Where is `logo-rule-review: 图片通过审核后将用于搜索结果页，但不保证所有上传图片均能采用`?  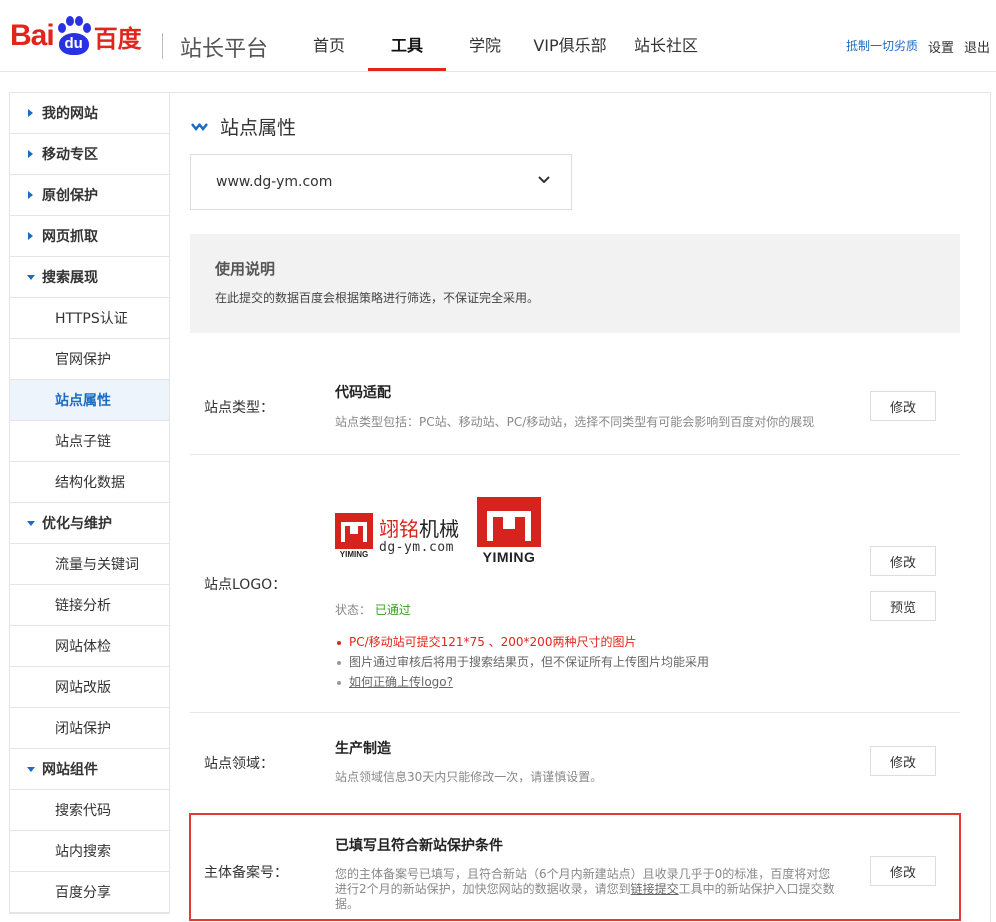 logo-rule-review: 图片通过审核后将用于搜索结果页，但不保证所有上传图片均能采用 is located at coordinates (522, 662).